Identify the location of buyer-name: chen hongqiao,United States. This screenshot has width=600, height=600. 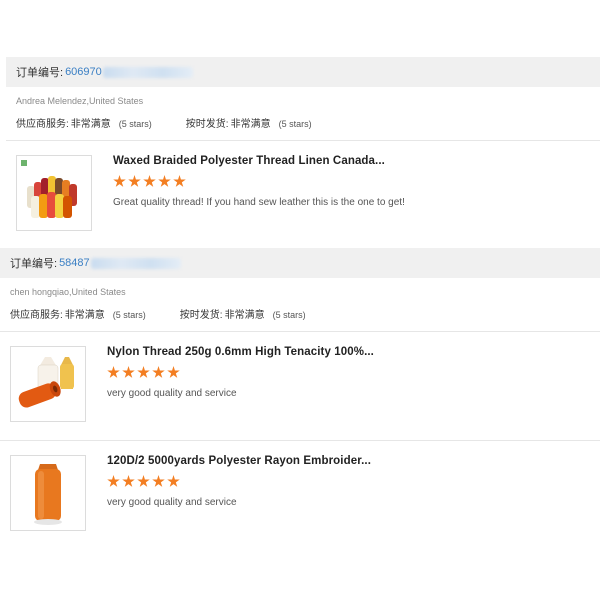
(68, 292).